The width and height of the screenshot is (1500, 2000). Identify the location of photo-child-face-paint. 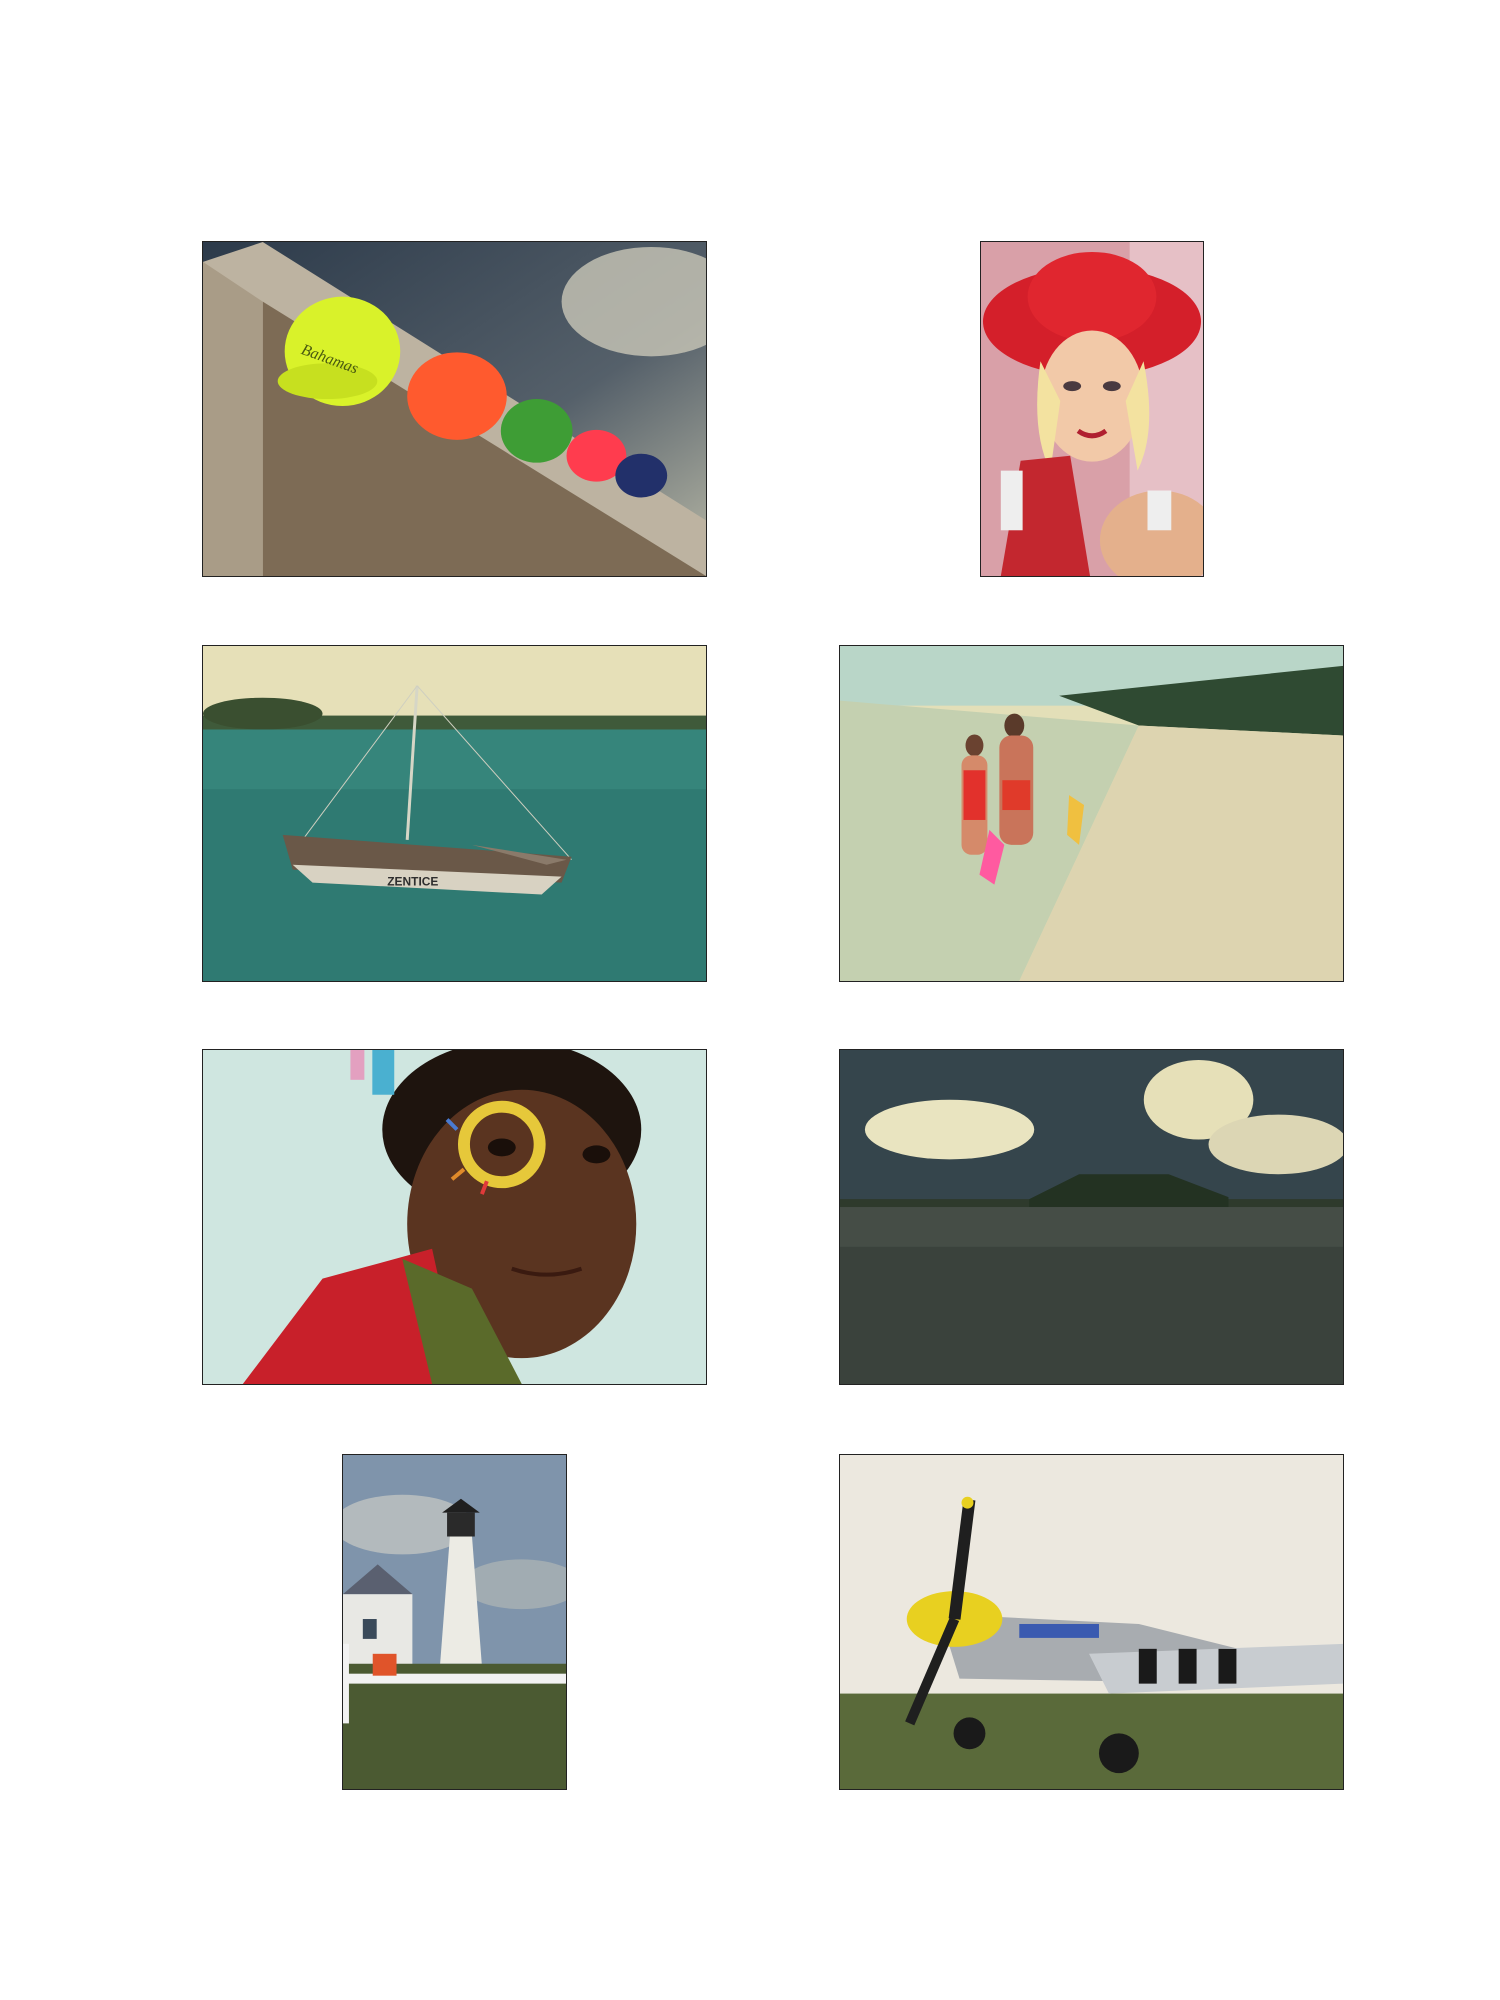
(454, 1217).